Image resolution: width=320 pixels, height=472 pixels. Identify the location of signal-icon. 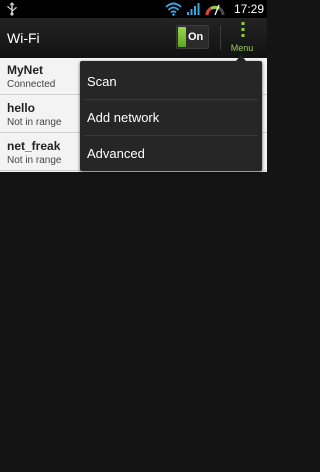
(193, 9).